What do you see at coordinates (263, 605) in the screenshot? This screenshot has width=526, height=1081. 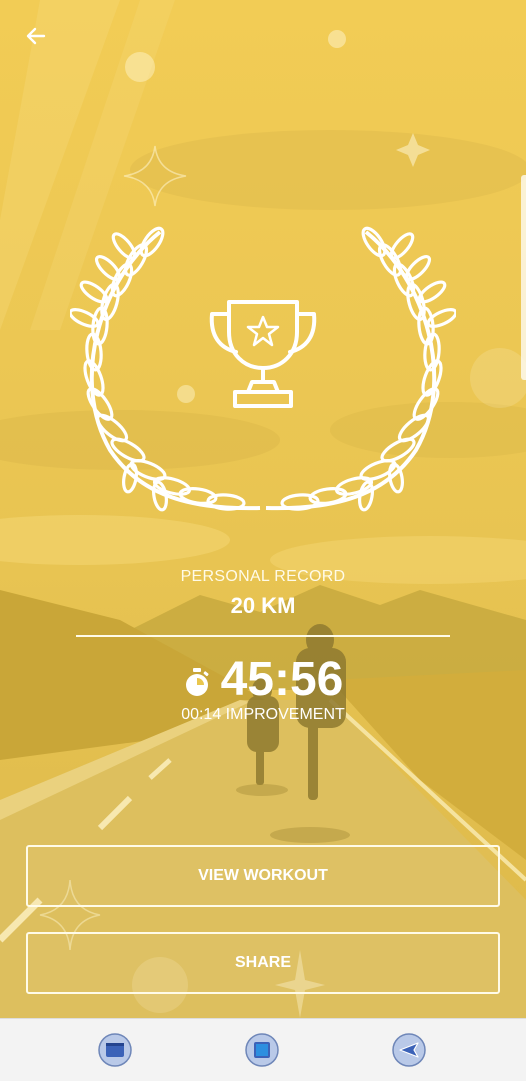 I see `record-distance: 20 KM` at bounding box center [263, 605].